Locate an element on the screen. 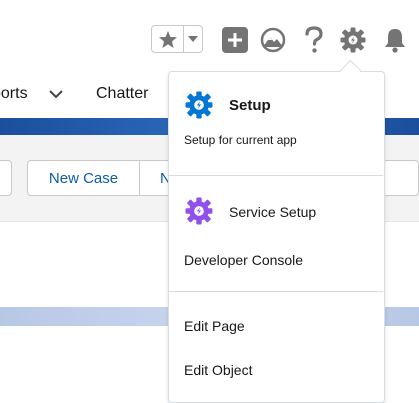  developer-console-menu-item: Developer Console is located at coordinates (243, 260).